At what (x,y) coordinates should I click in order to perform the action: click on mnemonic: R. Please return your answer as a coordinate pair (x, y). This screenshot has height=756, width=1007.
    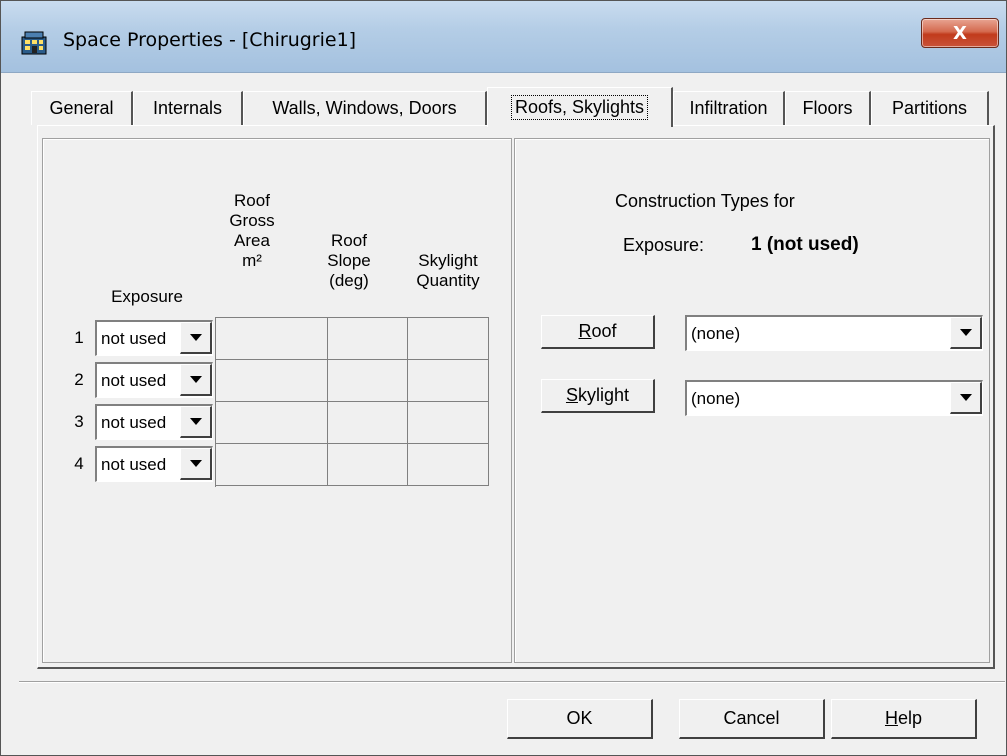
    Looking at the image, I should click on (585, 331).